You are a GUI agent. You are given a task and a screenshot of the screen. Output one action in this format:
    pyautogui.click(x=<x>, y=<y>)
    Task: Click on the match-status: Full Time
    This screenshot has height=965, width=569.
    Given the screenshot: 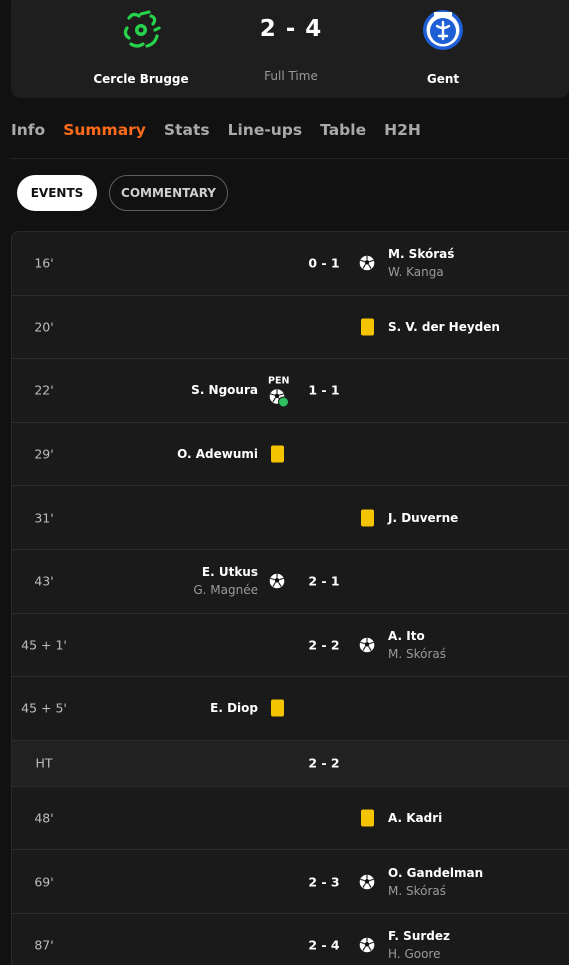 What is the action you would take?
    pyautogui.click(x=291, y=76)
    